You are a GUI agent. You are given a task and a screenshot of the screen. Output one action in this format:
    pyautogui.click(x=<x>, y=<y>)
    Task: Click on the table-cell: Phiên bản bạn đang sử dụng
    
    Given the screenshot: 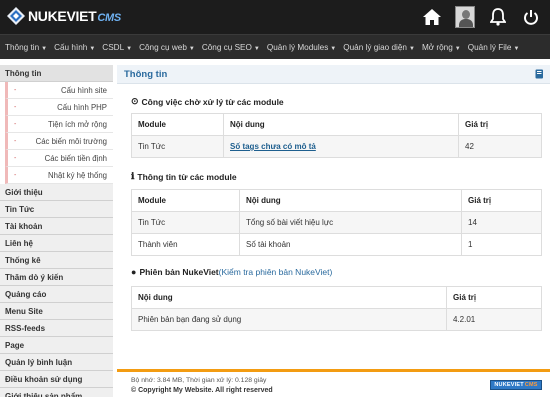 What is the action you would take?
    pyautogui.click(x=289, y=319)
    